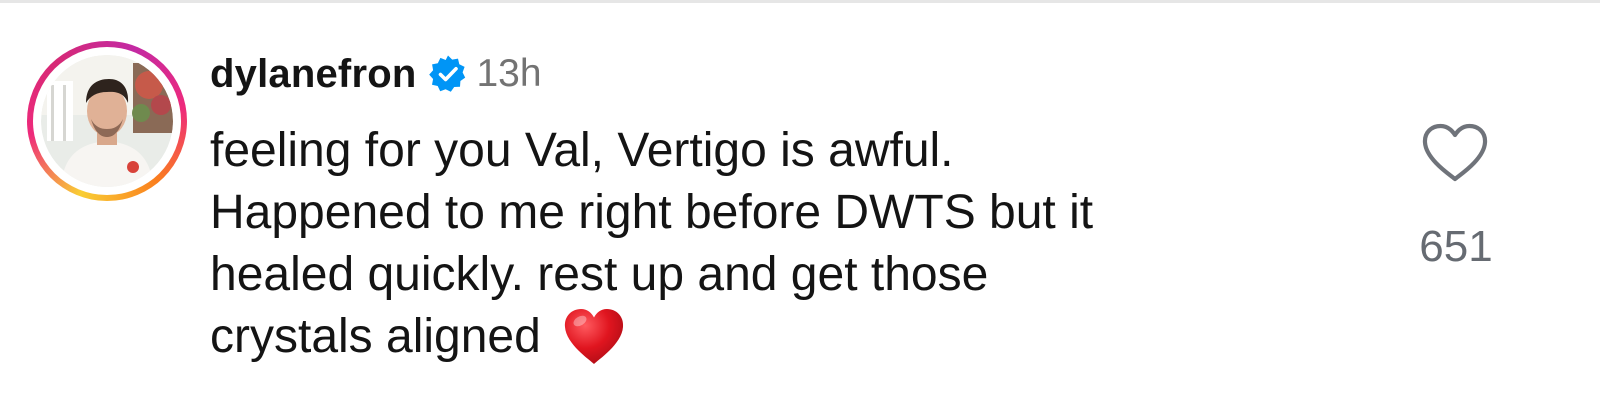  I want to click on comment-line: feeling for you Val, Vertigo is awful., so click(582, 150).